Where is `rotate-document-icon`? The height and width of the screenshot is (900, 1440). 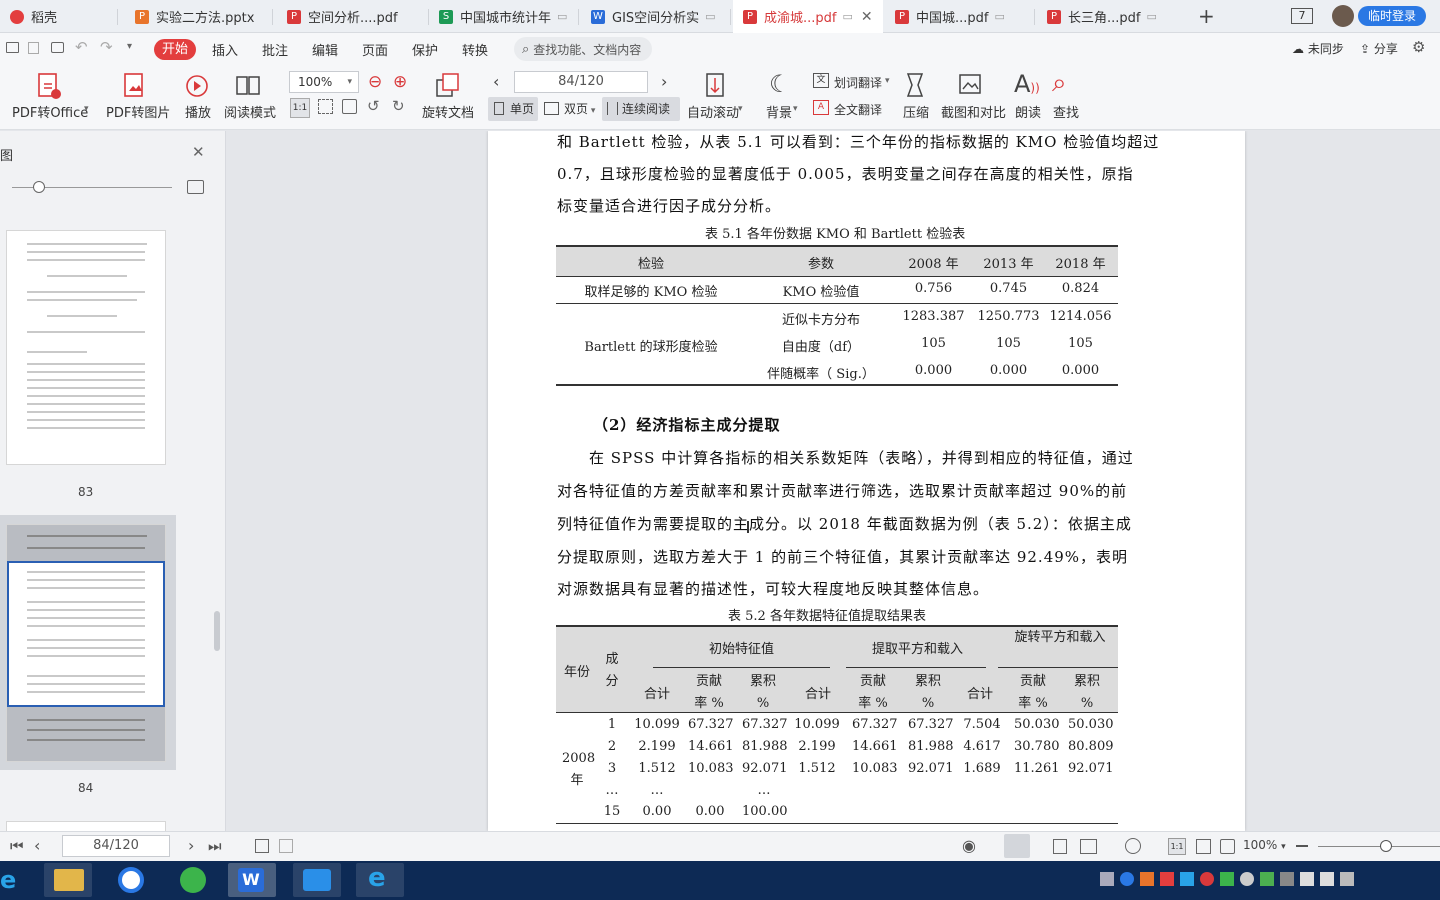
rotate-document-icon is located at coordinates (447, 85).